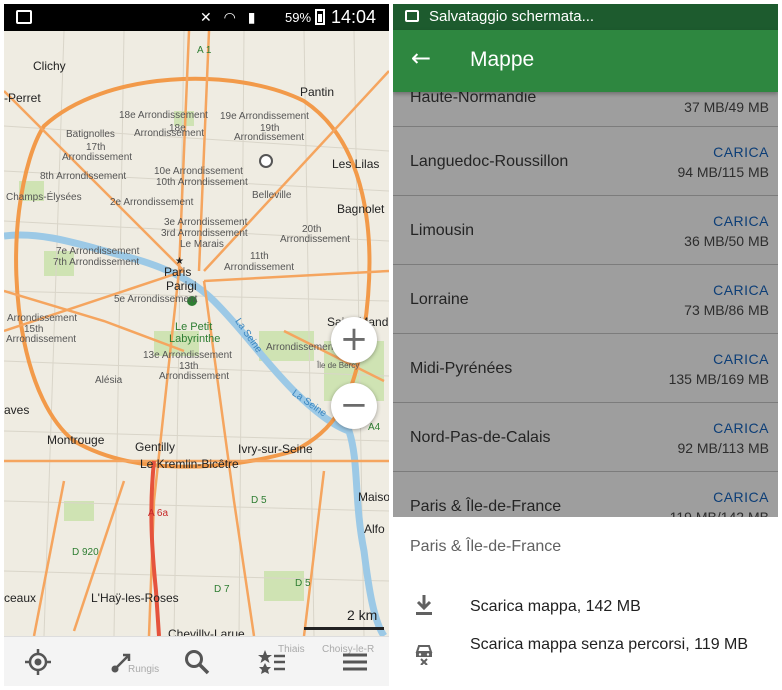 Image resolution: width=782 pixels, height=690 pixels. I want to click on page-title: Mappe, so click(502, 59).